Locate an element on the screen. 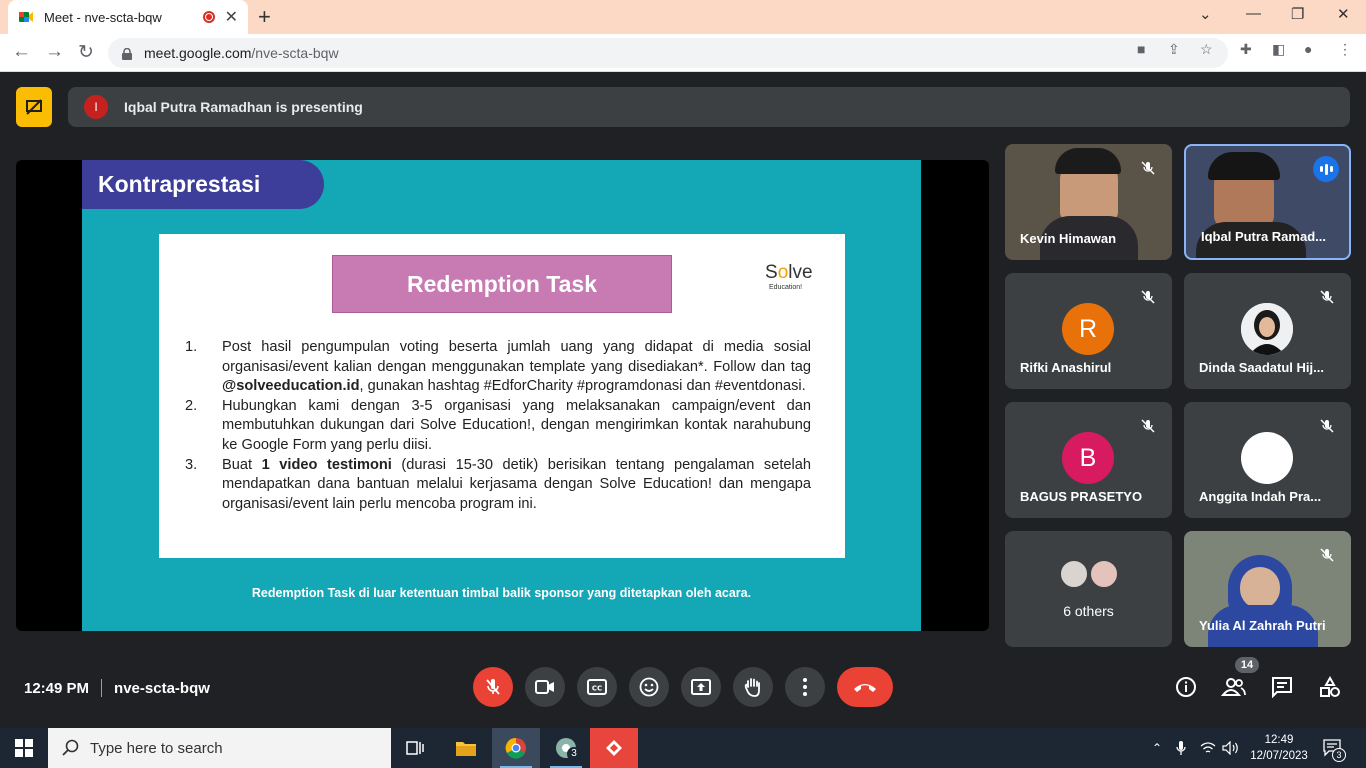 The height and width of the screenshot is (768, 1366). back-icon: ← is located at coordinates (21, 52).